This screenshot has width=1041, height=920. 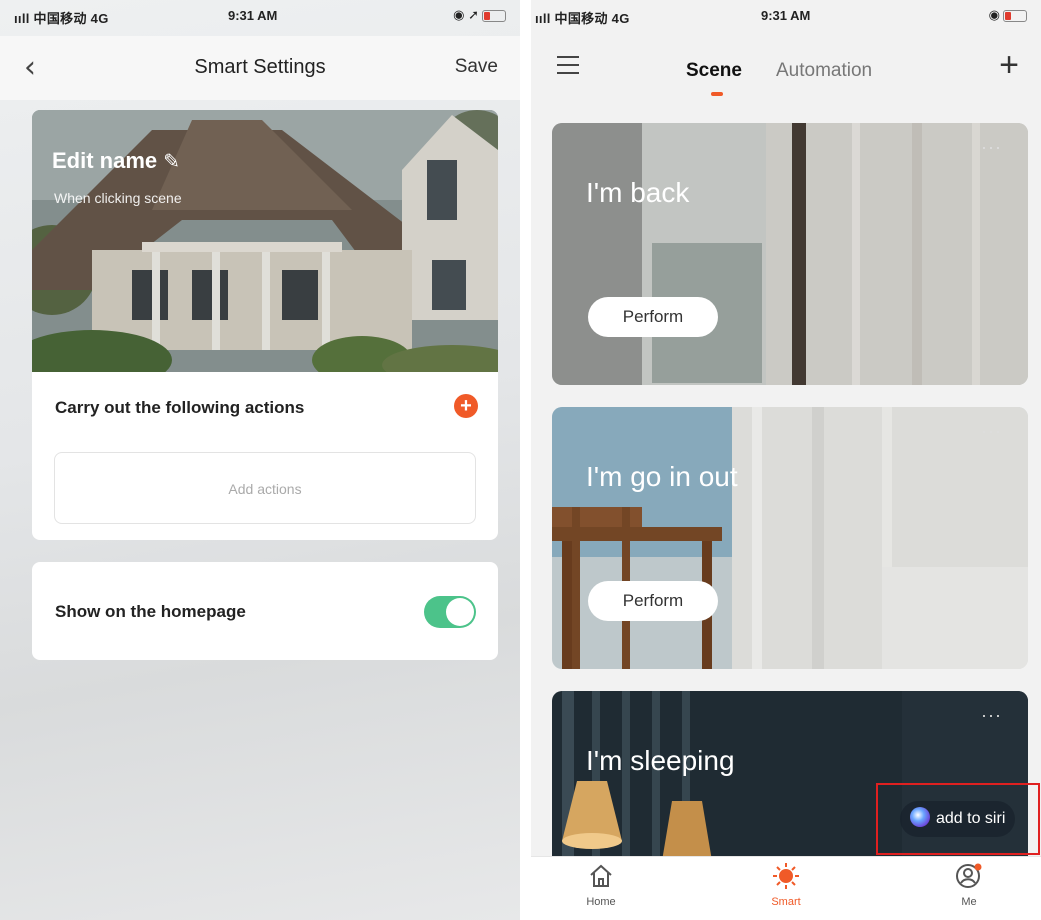 What do you see at coordinates (638, 192) in the screenshot?
I see `scene-title: I'm back` at bounding box center [638, 192].